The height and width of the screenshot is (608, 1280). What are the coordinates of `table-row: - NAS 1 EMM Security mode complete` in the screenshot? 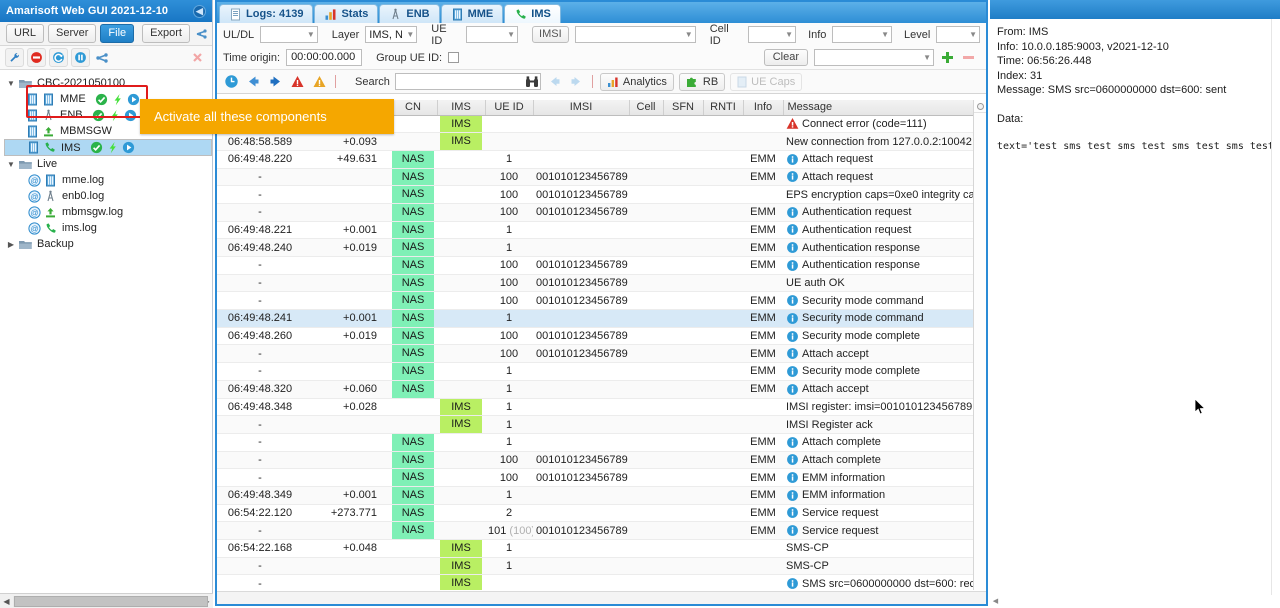 It's located at (595, 371).